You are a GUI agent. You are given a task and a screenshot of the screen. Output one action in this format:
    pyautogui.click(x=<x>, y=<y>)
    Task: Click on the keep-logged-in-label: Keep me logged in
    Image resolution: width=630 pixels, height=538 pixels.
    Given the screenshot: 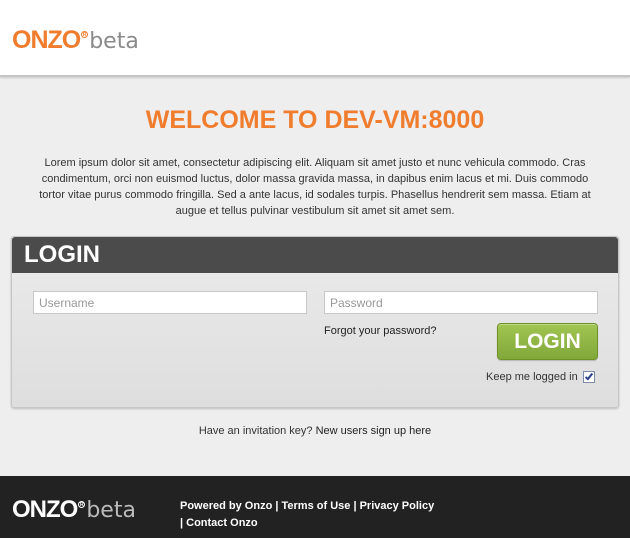 What is the action you would take?
    pyautogui.click(x=532, y=377)
    